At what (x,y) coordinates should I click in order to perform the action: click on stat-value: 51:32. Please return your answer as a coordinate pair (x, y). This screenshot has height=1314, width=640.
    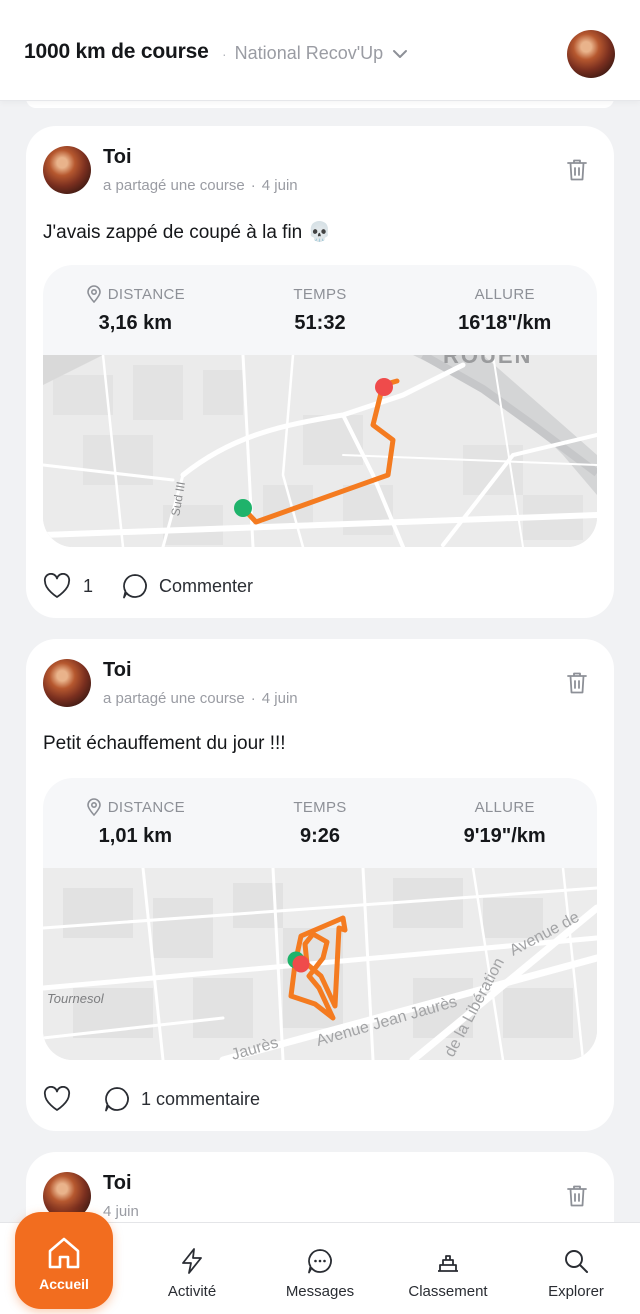
    Looking at the image, I should click on (320, 323).